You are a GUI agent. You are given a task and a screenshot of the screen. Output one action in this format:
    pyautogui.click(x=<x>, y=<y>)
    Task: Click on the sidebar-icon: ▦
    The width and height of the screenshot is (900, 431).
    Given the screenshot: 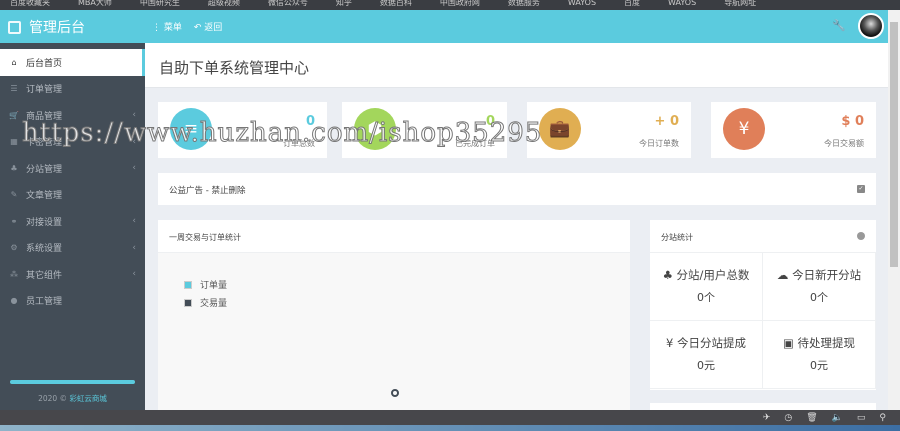 What is the action you would take?
    pyautogui.click(x=14, y=142)
    